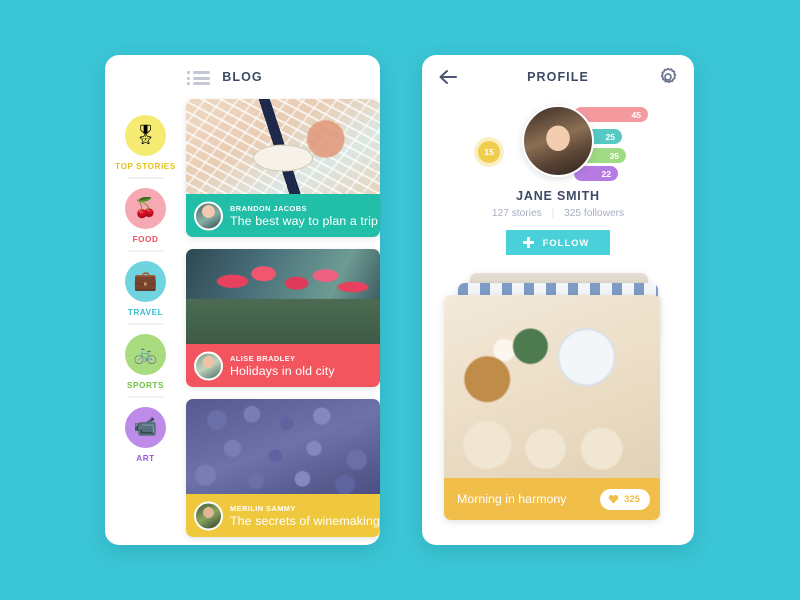  Describe the element at coordinates (282, 370) in the screenshot. I see `post-title: Holidays in old city` at that location.